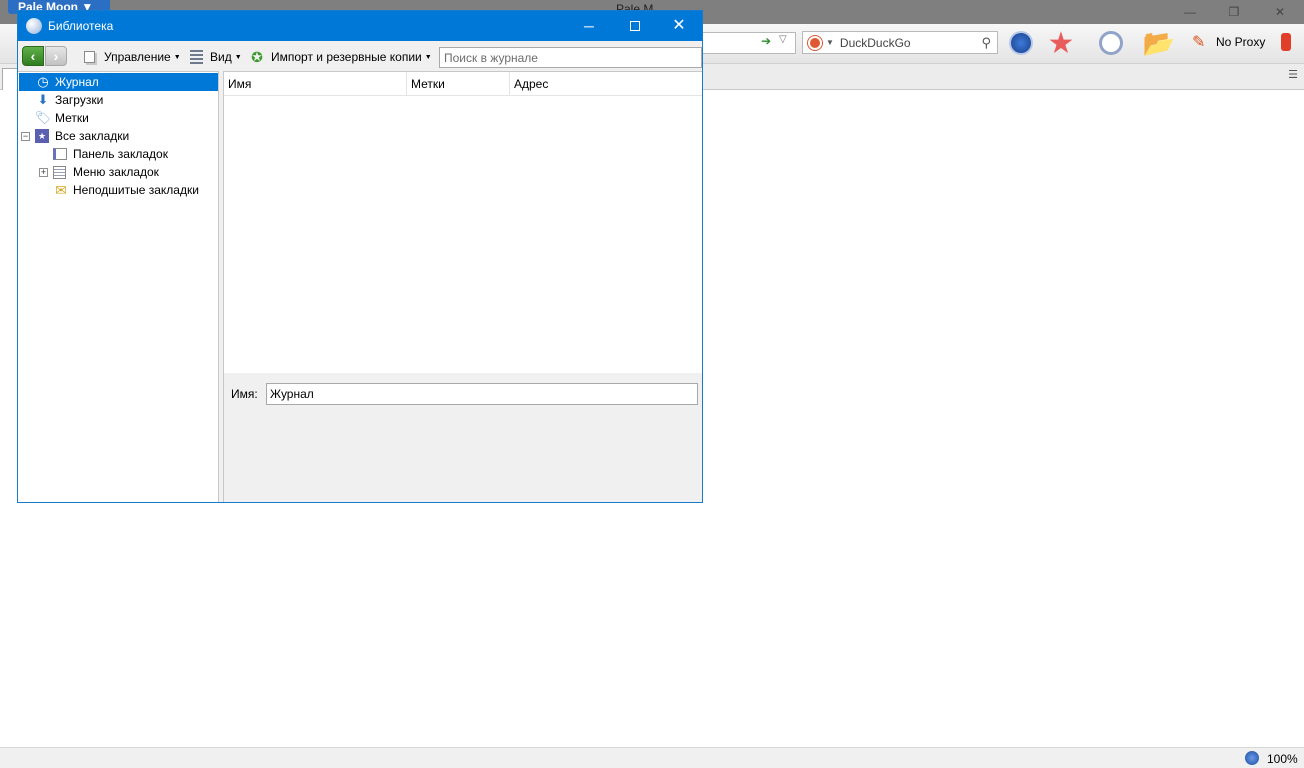 Image resolution: width=1304 pixels, height=768 pixels. Describe the element at coordinates (136, 190) in the screenshot. I see `tree-item-label: Неподшитые закладки` at that location.